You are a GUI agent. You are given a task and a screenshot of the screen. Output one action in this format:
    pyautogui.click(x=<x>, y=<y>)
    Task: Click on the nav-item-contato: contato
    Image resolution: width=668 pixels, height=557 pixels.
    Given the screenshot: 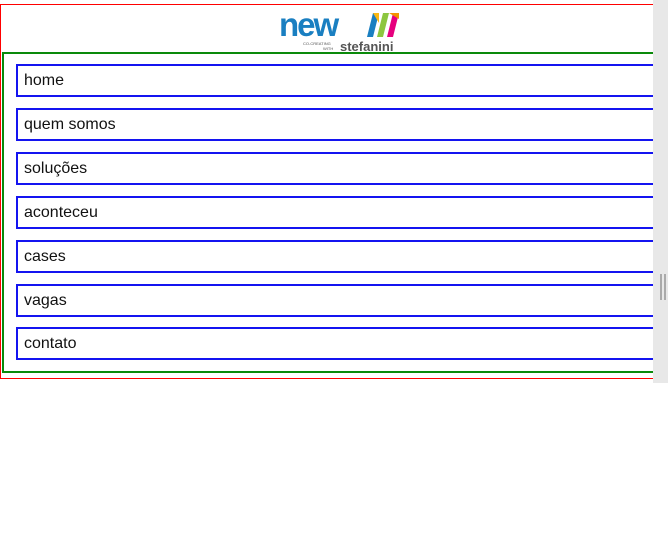 What is the action you would take?
    pyautogui.click(x=334, y=343)
    